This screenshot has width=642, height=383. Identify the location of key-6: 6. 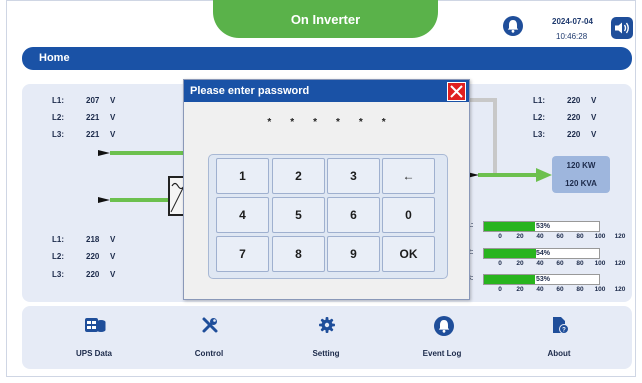
(353, 215).